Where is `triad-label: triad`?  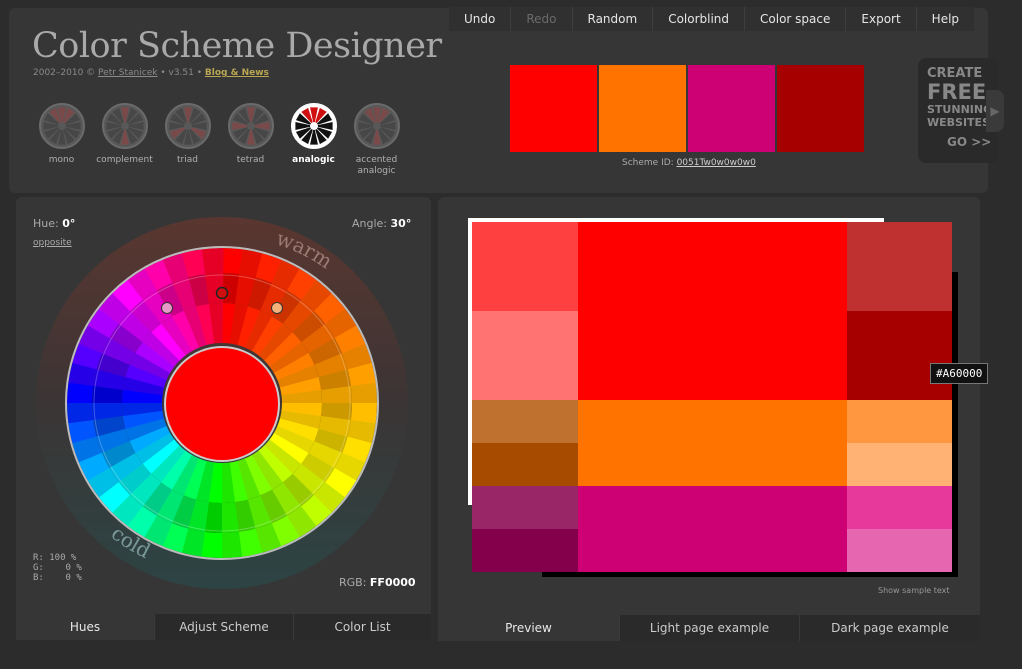
triad-label: triad is located at coordinates (187, 160).